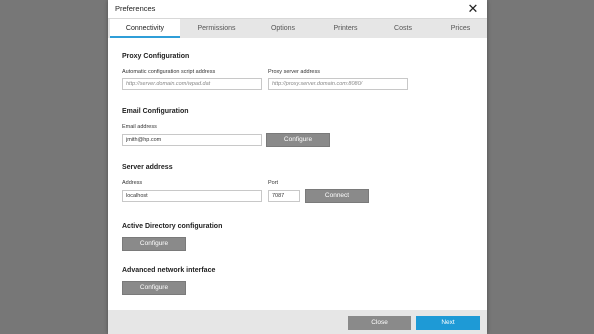 Image resolution: width=594 pixels, height=334 pixels. Describe the element at coordinates (156, 56) in the screenshot. I see `proxy-section-title: Proxy Configuration` at that location.